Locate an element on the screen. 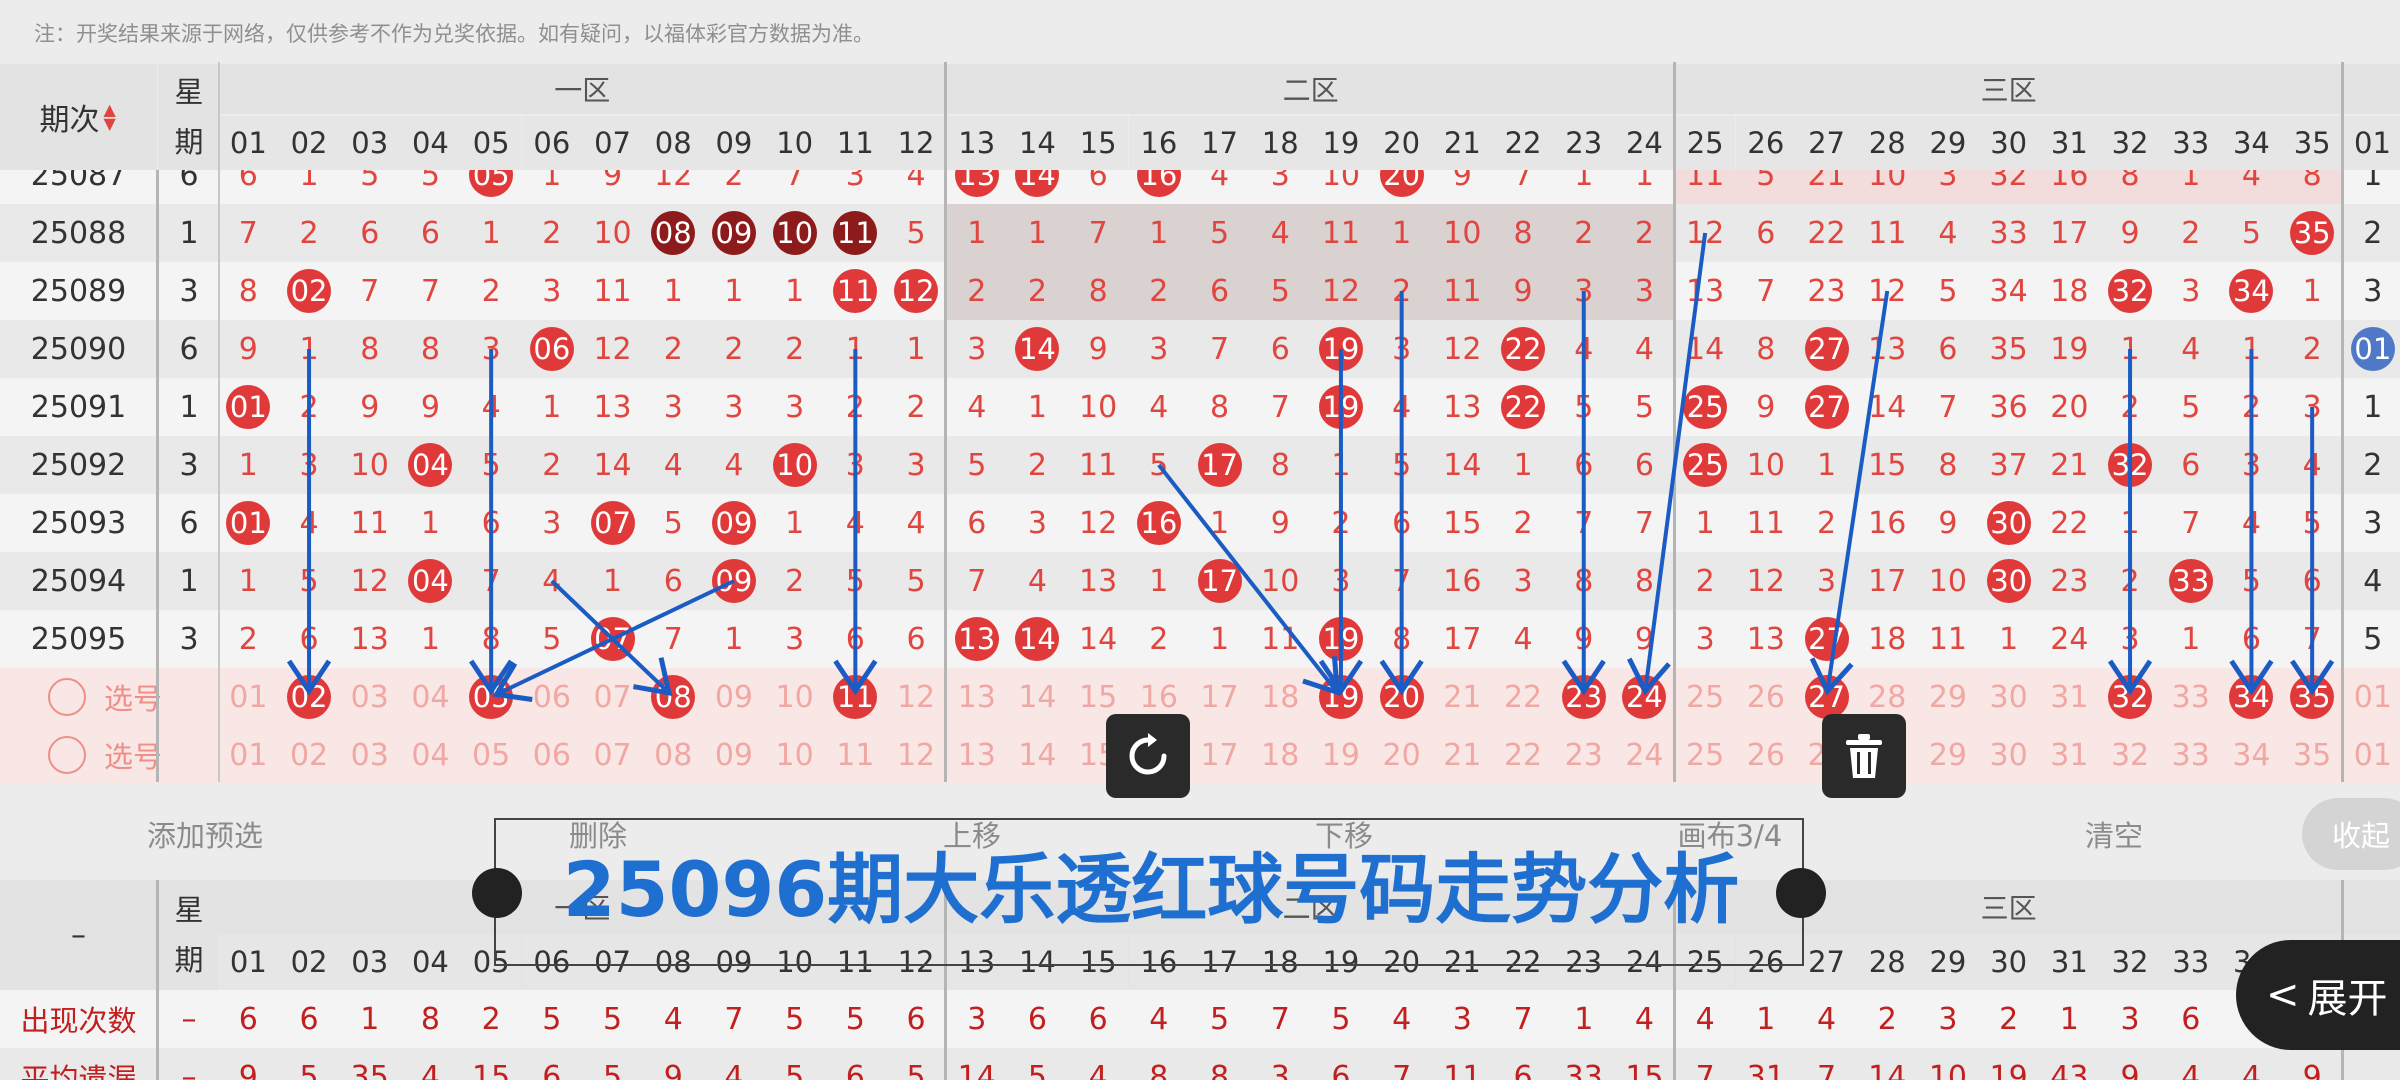 This screenshot has width=2400, height=1080. picked-ball: 08 is located at coordinates (673, 697).